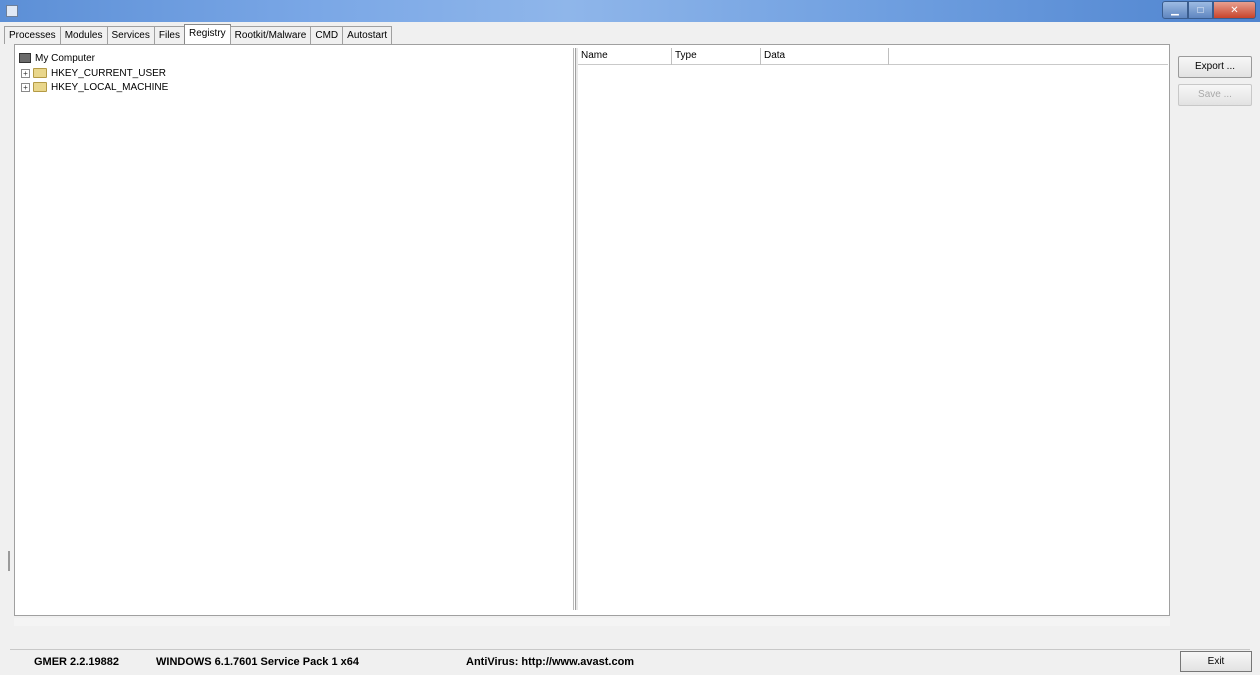 Image resolution: width=1260 pixels, height=675 pixels. I want to click on computer-icon, so click(25, 58).